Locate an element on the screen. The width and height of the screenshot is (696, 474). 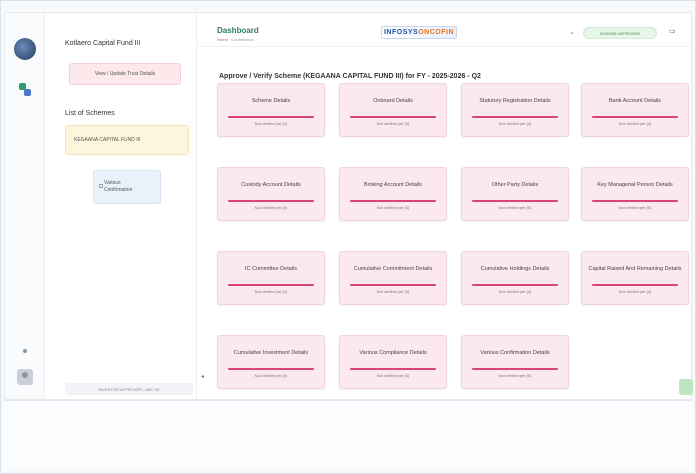
detail-card: Bank Account Details Not verified yet (0) is located at coordinates (635, 110).